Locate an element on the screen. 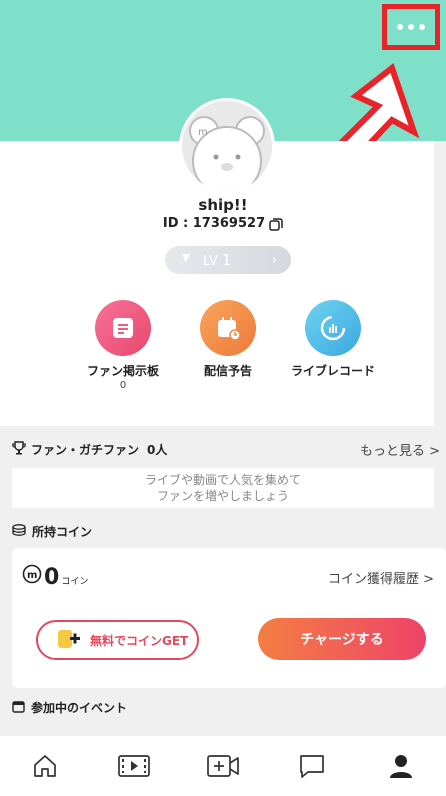 The width and height of the screenshot is (446, 796). person-icon is located at coordinates (401, 766).